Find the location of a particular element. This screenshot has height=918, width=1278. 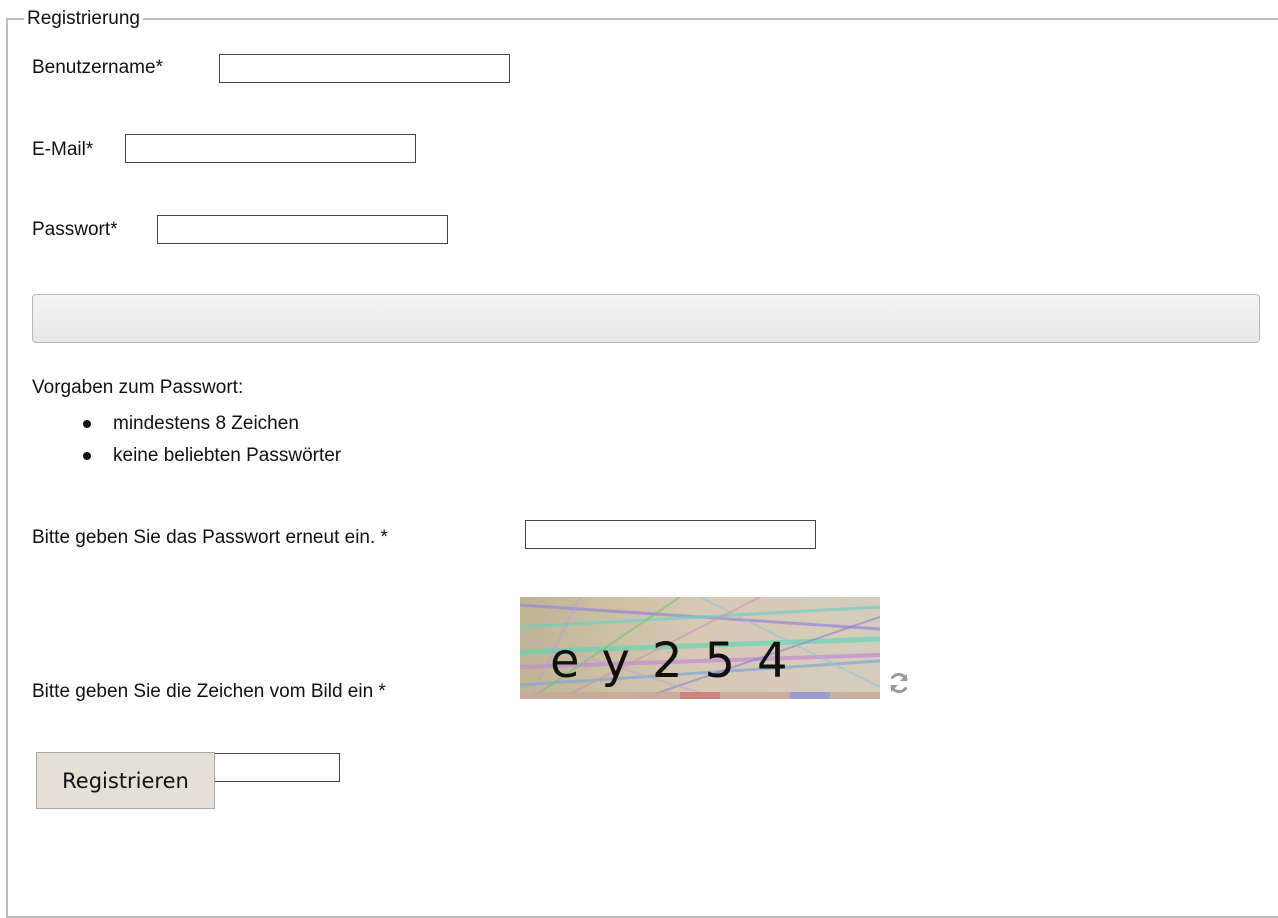

password-input is located at coordinates (302, 229).